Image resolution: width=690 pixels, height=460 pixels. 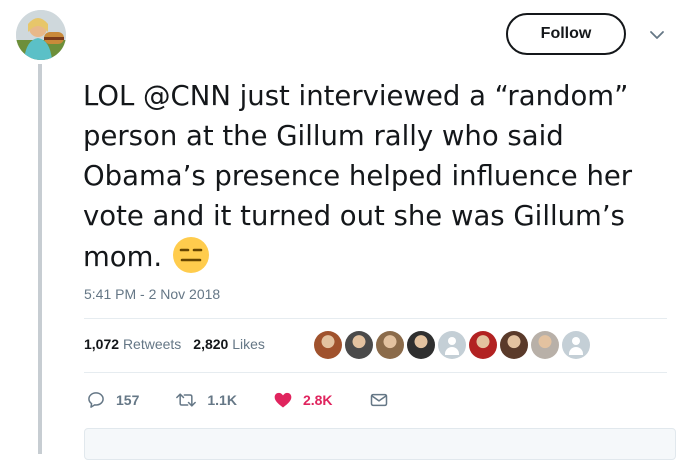 I want to click on tweet-text-line: LOL @CNN just interviewed a “random”, so click(x=356, y=96).